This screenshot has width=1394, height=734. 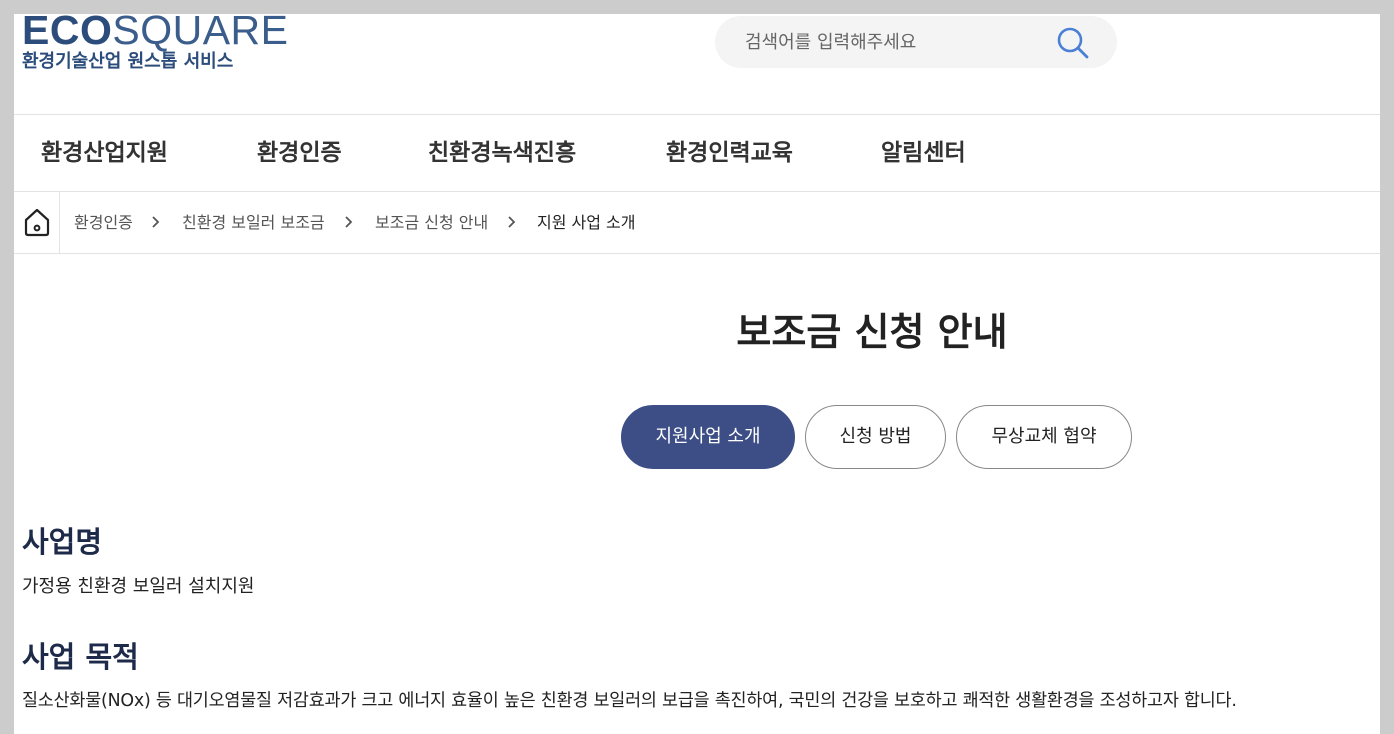 I want to click on nav-item-env-education: 환경인력교육, so click(x=729, y=153).